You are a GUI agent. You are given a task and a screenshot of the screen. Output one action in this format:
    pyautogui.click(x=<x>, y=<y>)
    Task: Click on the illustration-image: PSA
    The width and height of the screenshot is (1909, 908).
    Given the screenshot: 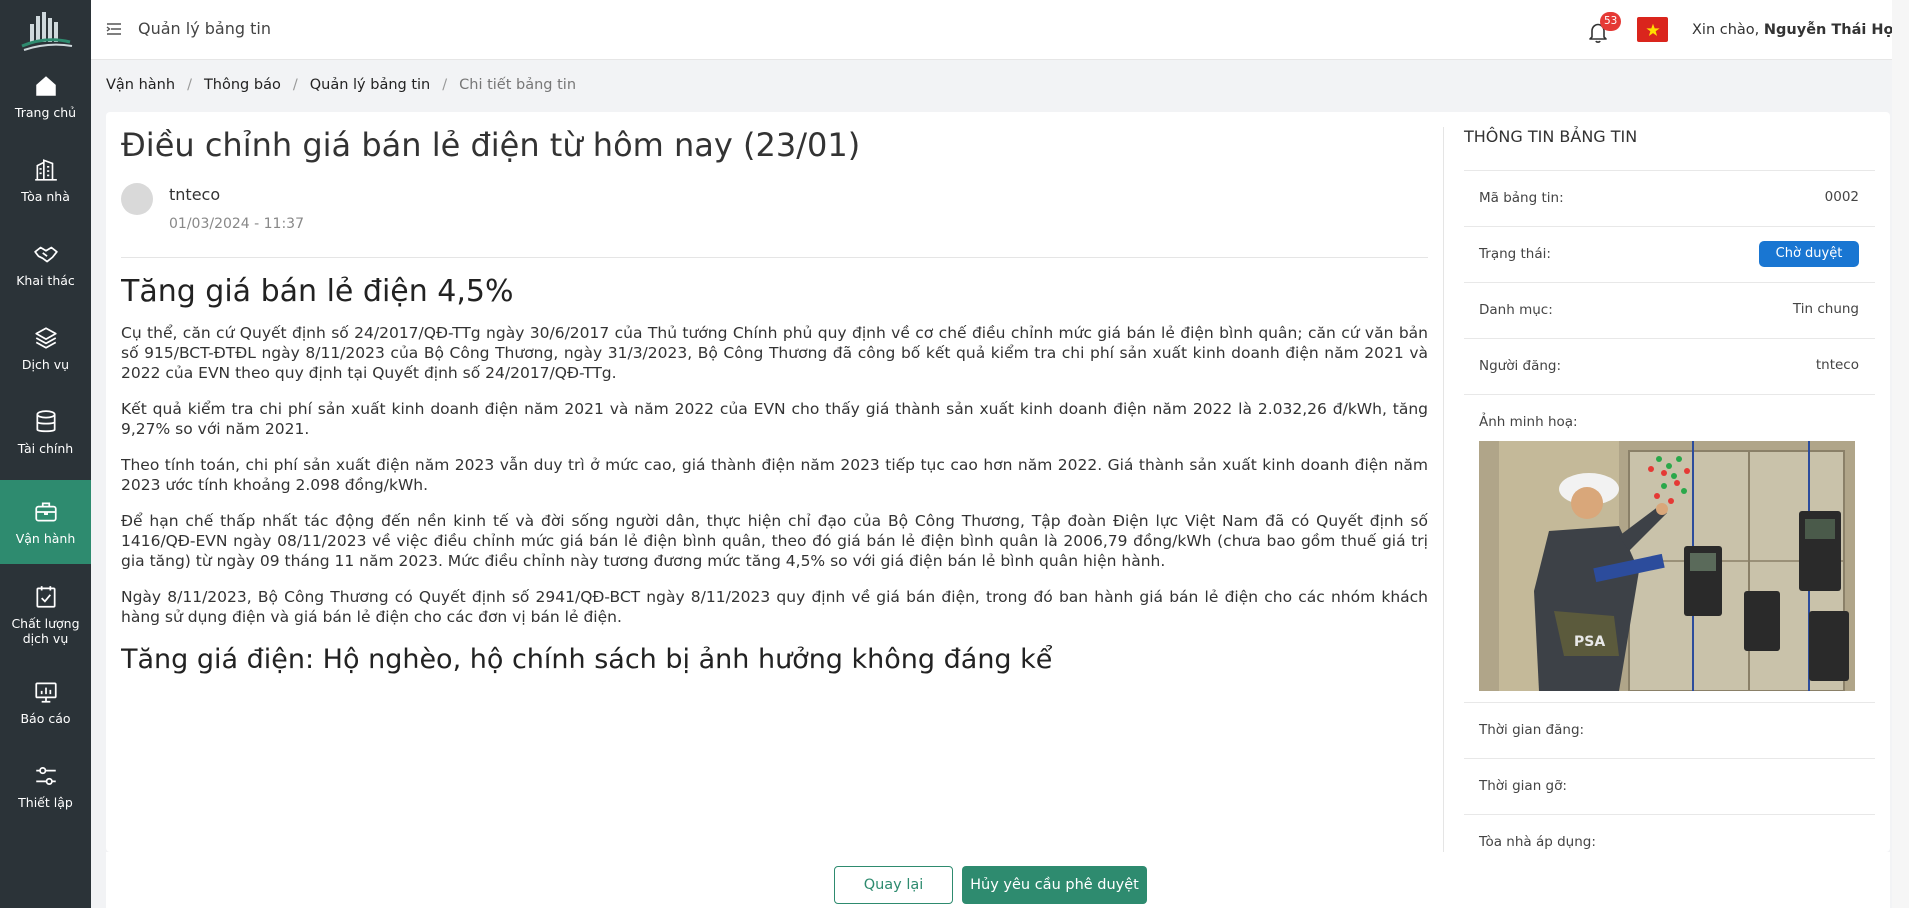 What is the action you would take?
    pyautogui.click(x=1667, y=566)
    